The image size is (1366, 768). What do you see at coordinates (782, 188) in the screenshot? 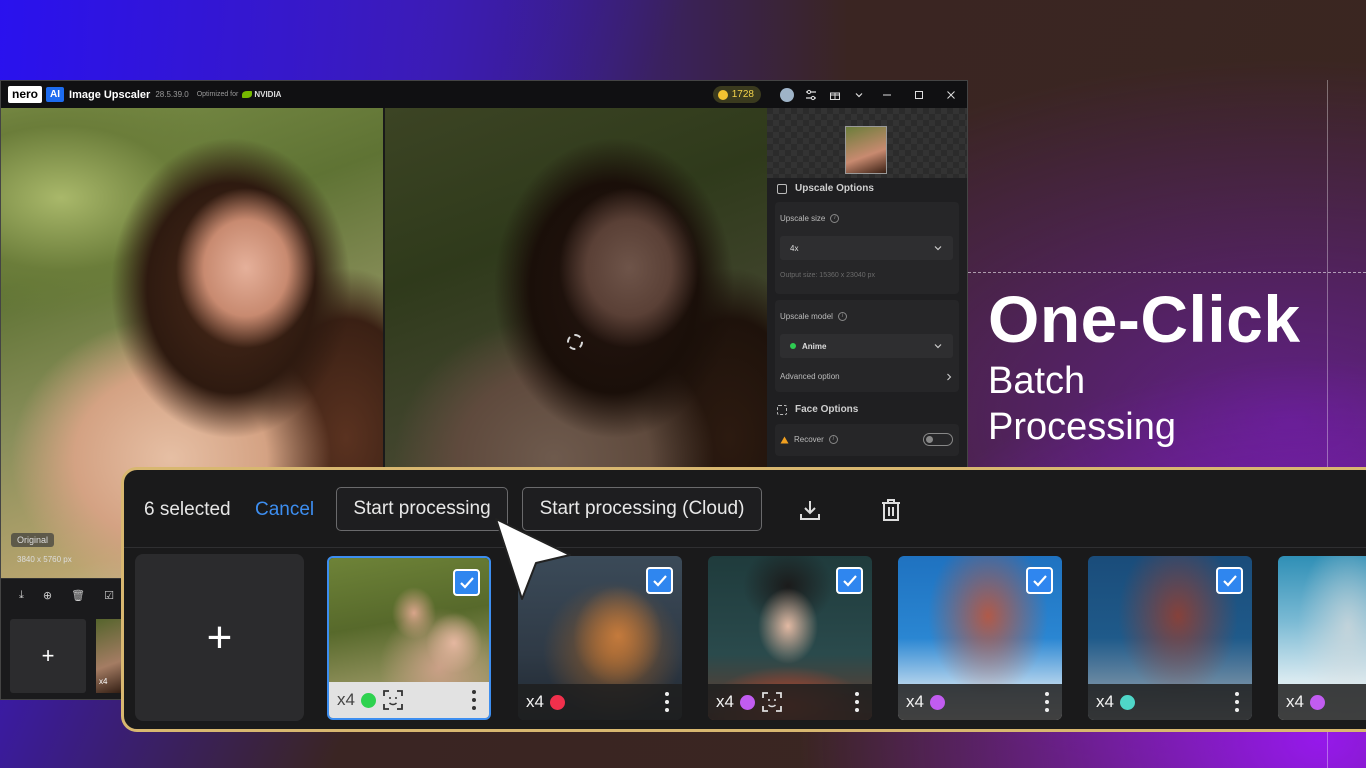
I see `upscale-icon` at bounding box center [782, 188].